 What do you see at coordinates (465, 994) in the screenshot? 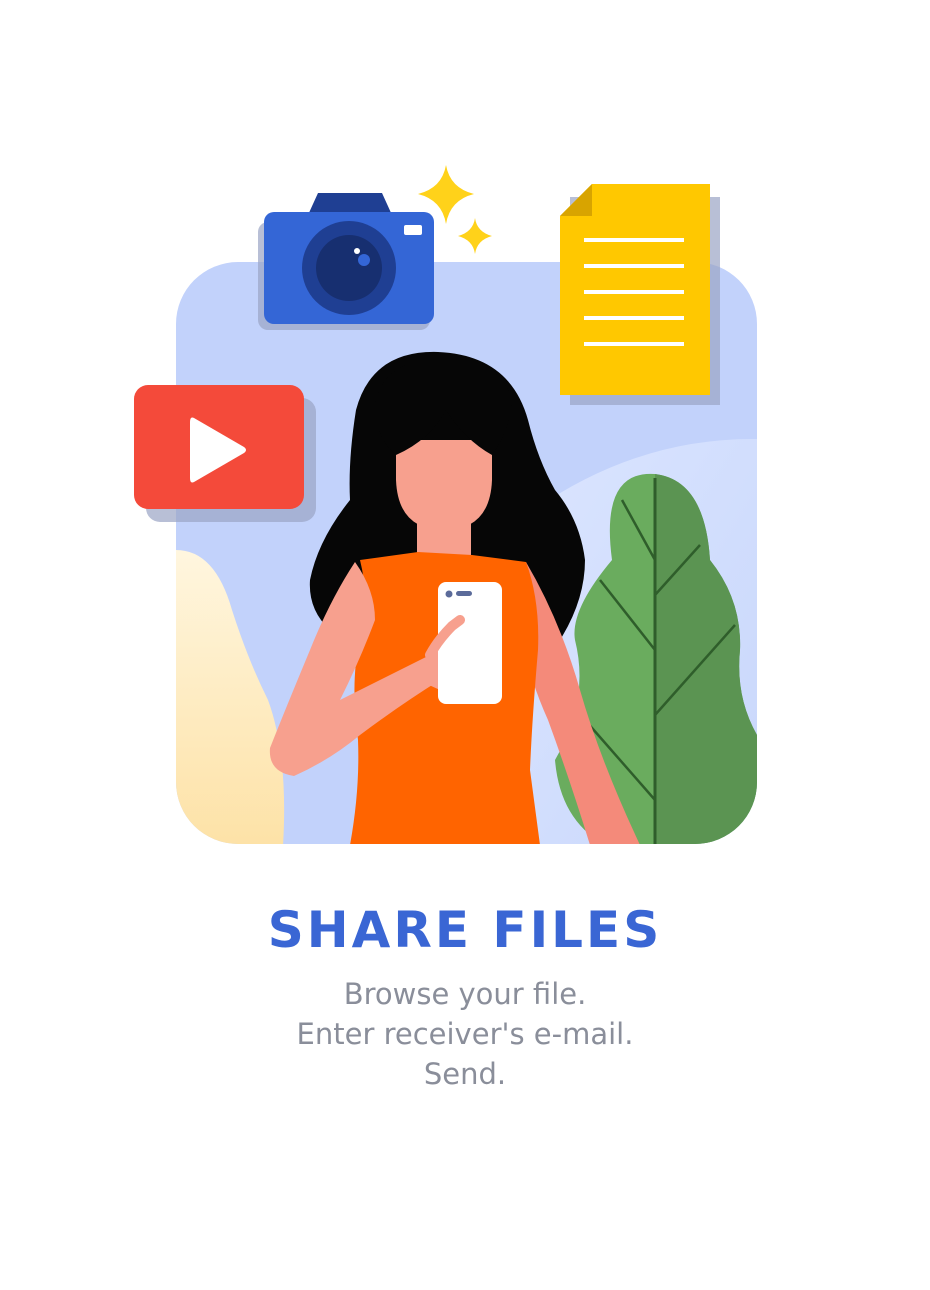
I see `description-line-browse: Browse your file.` at bounding box center [465, 994].